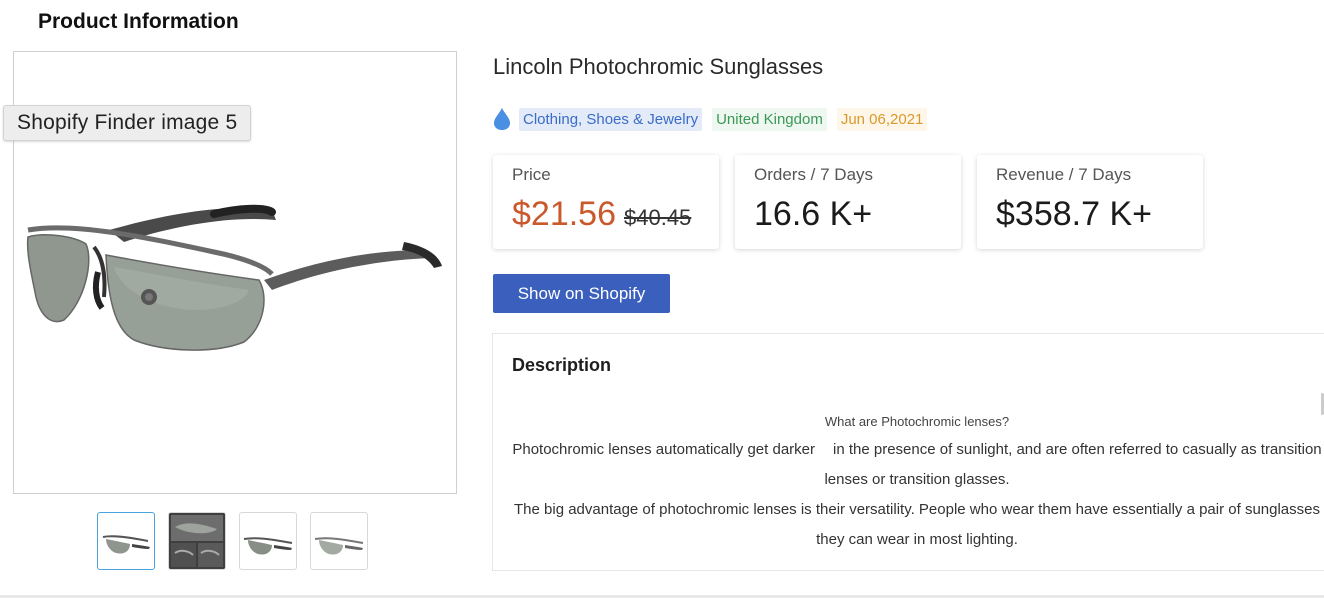  What do you see at coordinates (138, 21) in the screenshot?
I see `page-title: Product Information` at bounding box center [138, 21].